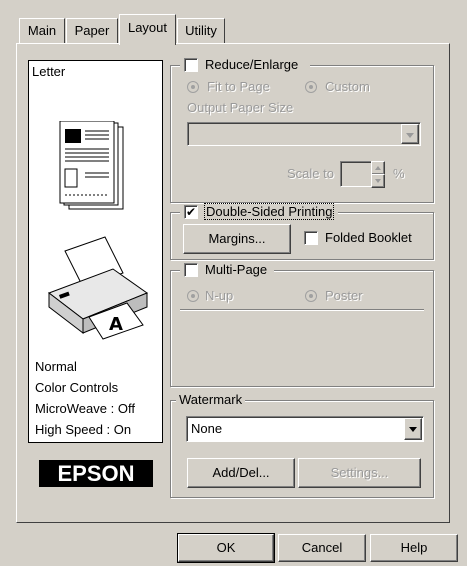  Describe the element at coordinates (191, 65) in the screenshot. I see `reduce-enlarge-checkbox` at that location.